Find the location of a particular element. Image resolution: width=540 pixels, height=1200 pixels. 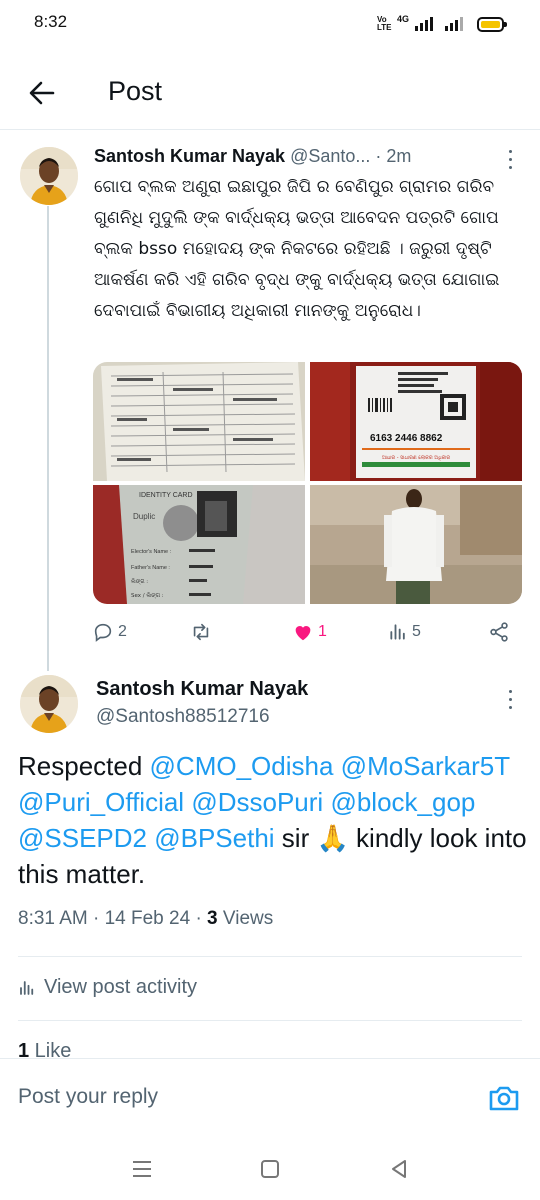

camera-icon is located at coordinates (504, 1098).